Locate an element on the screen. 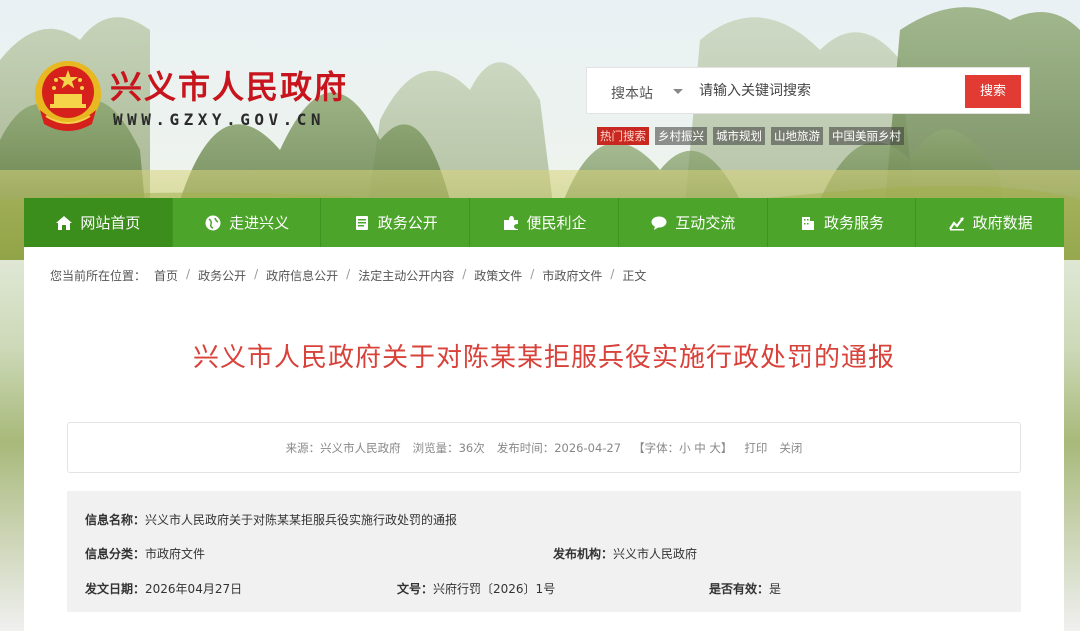  info-value: 是 is located at coordinates (775, 589).